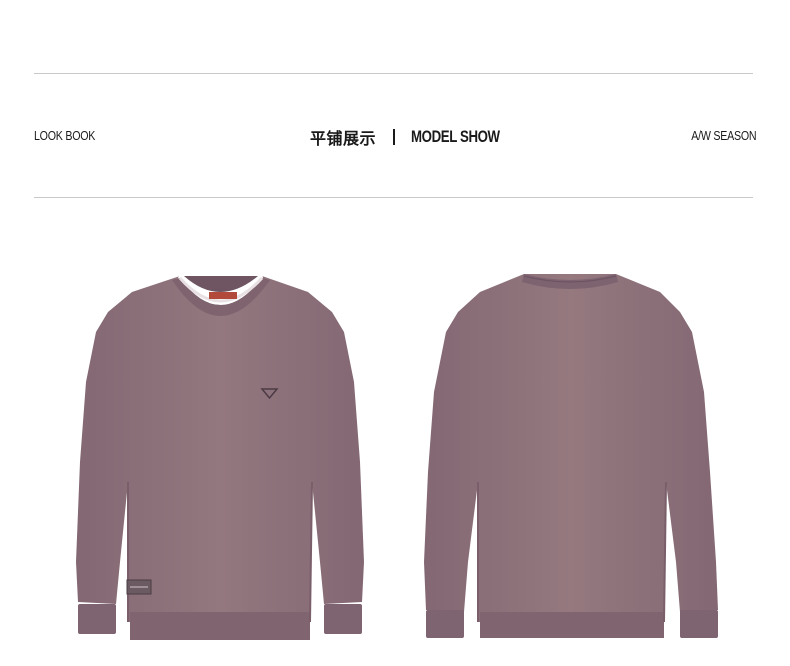 The image size is (790, 666). Describe the element at coordinates (723, 135) in the screenshot. I see `season-label: A/W SEASON` at that location.